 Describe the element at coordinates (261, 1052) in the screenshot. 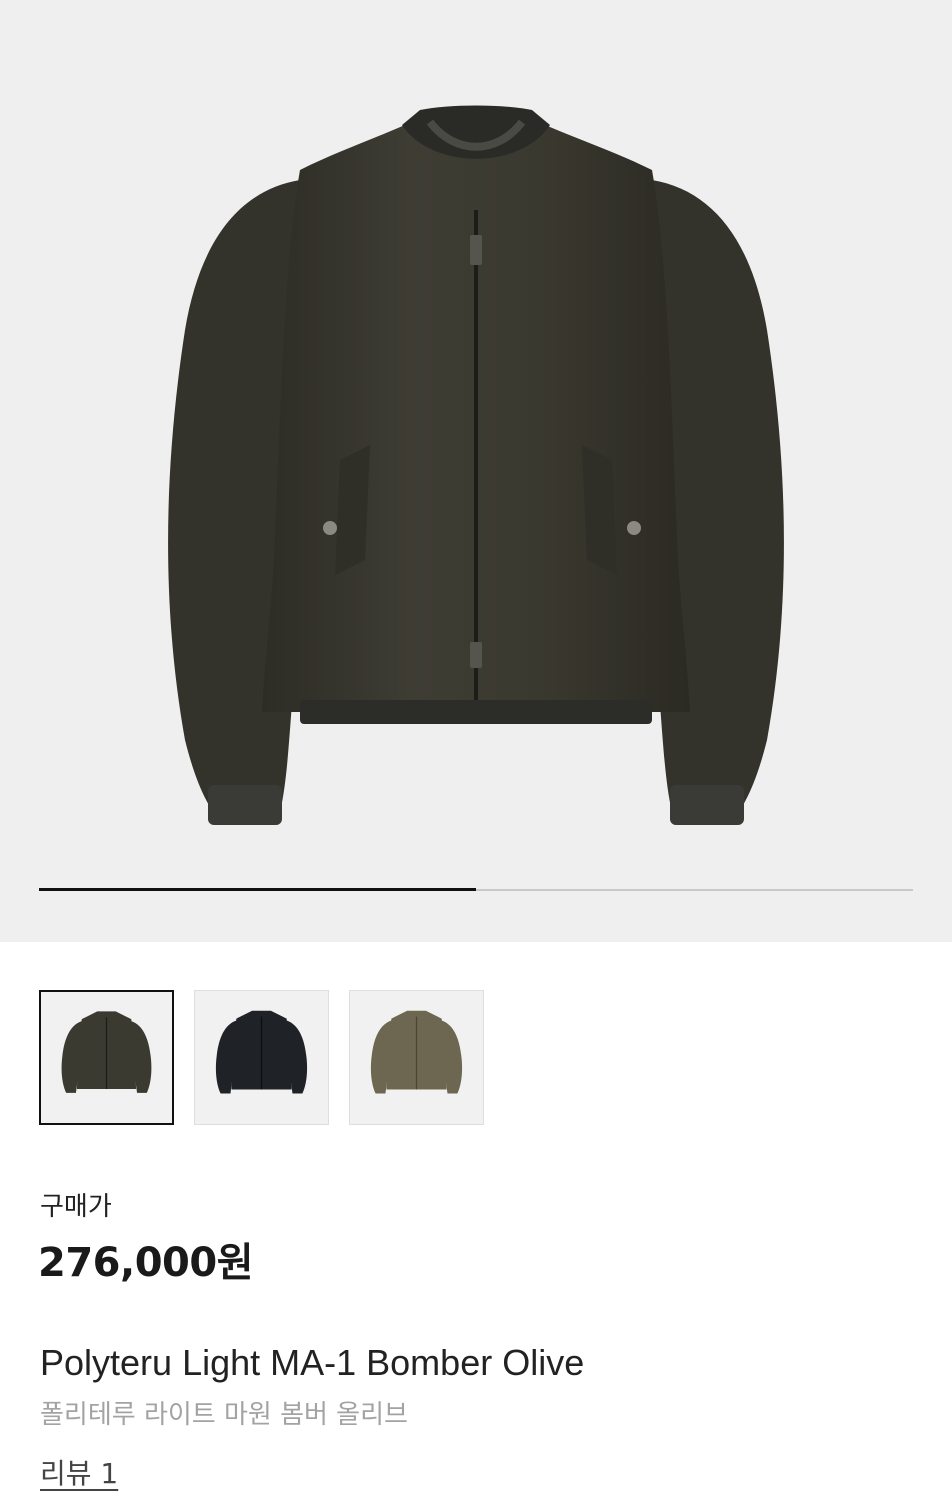

I see `black-jacket-thumbnail` at that location.